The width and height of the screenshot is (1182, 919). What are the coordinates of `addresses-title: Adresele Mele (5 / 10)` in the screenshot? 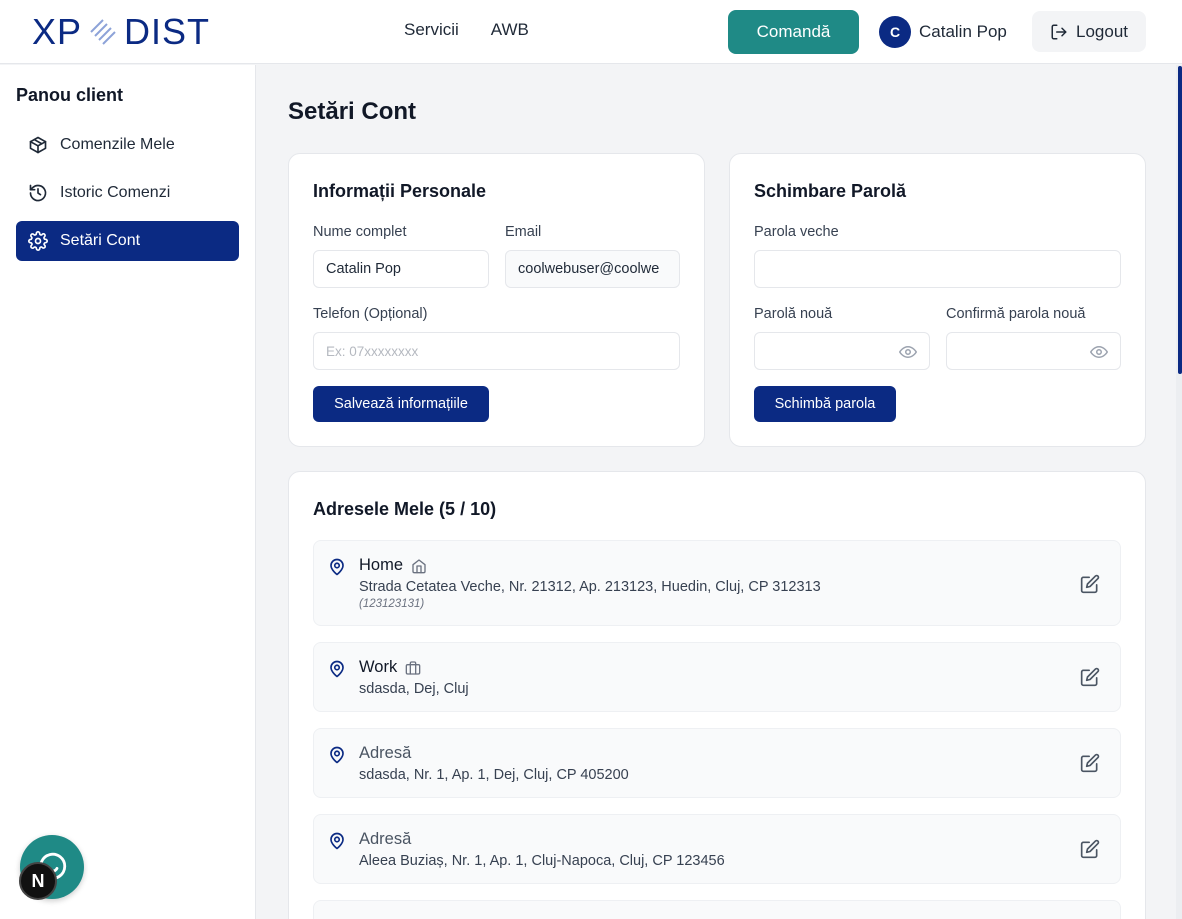 It's located at (405, 509).